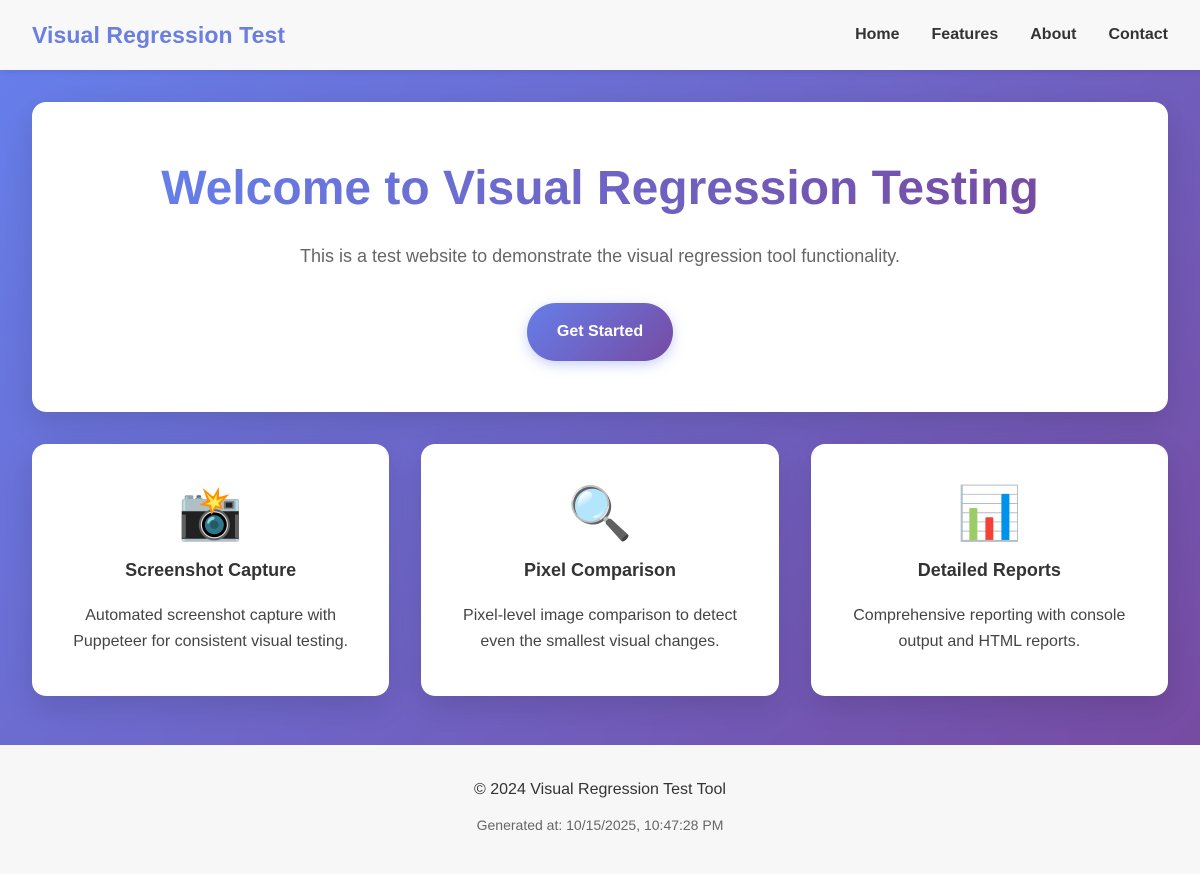  What do you see at coordinates (1011, 35) in the screenshot?
I see `nav-links: Home Features About Contact` at bounding box center [1011, 35].